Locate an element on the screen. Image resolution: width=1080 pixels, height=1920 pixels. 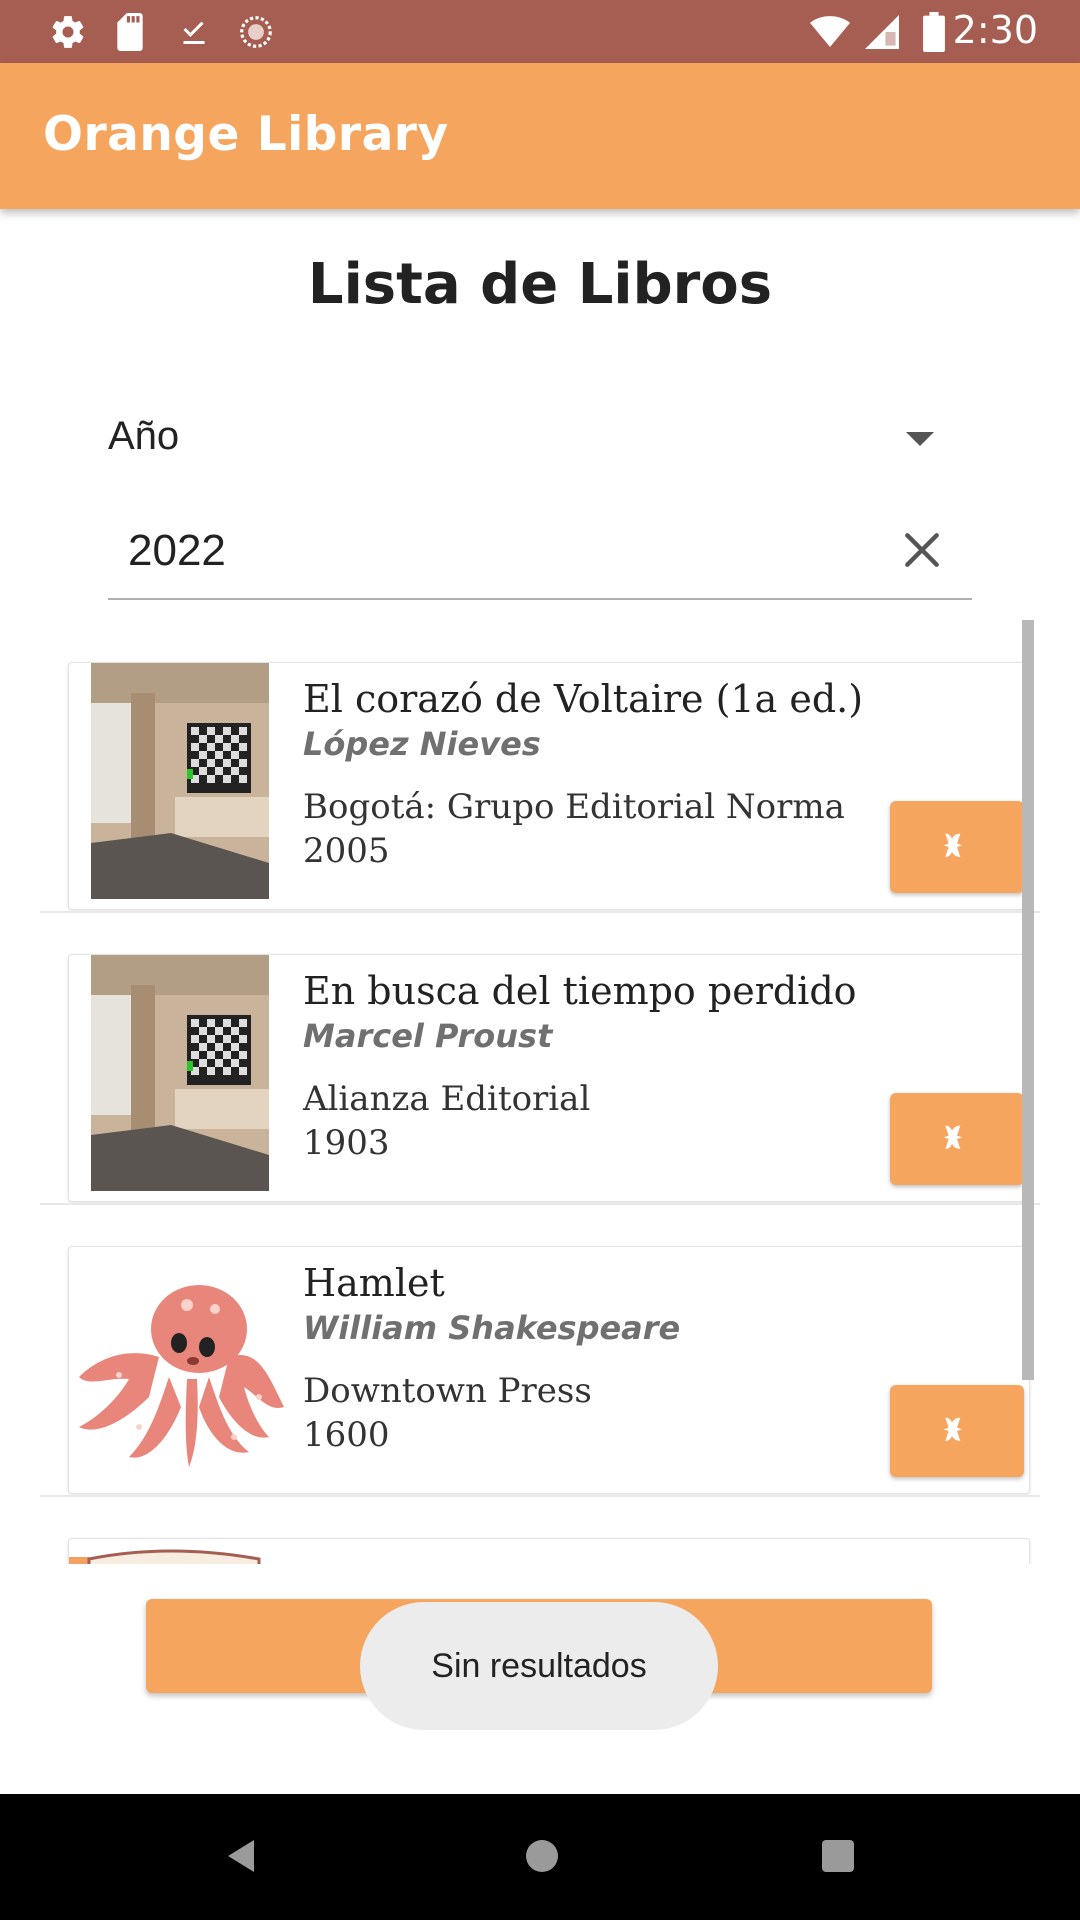
book-title: Hamlet is located at coordinates (374, 1283).